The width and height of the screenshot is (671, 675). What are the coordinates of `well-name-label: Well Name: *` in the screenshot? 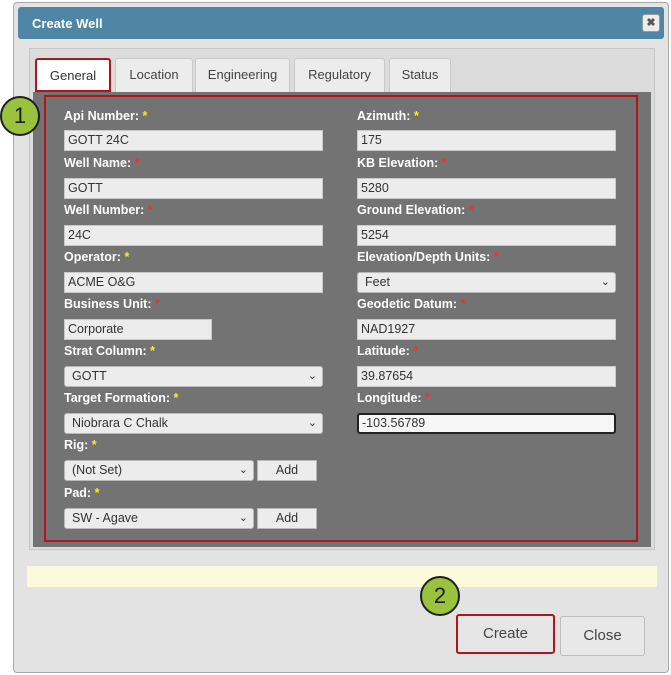 It's located at (102, 163).